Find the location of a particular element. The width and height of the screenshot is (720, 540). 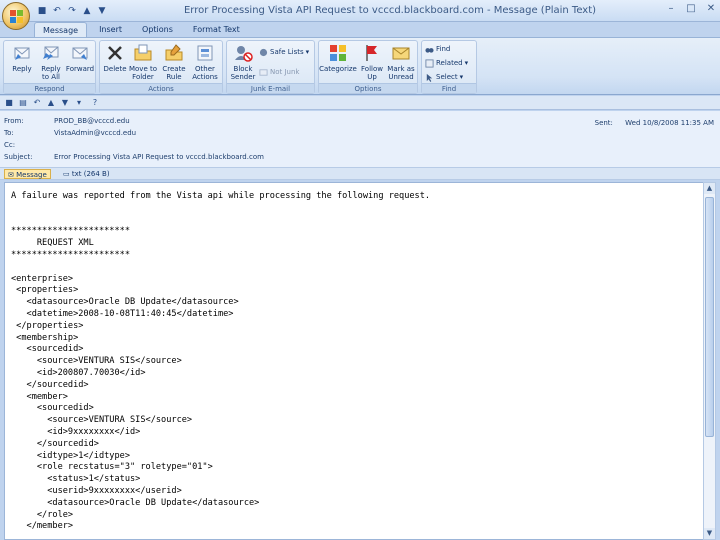

forward-button: Forward is located at coordinates (80, 58).